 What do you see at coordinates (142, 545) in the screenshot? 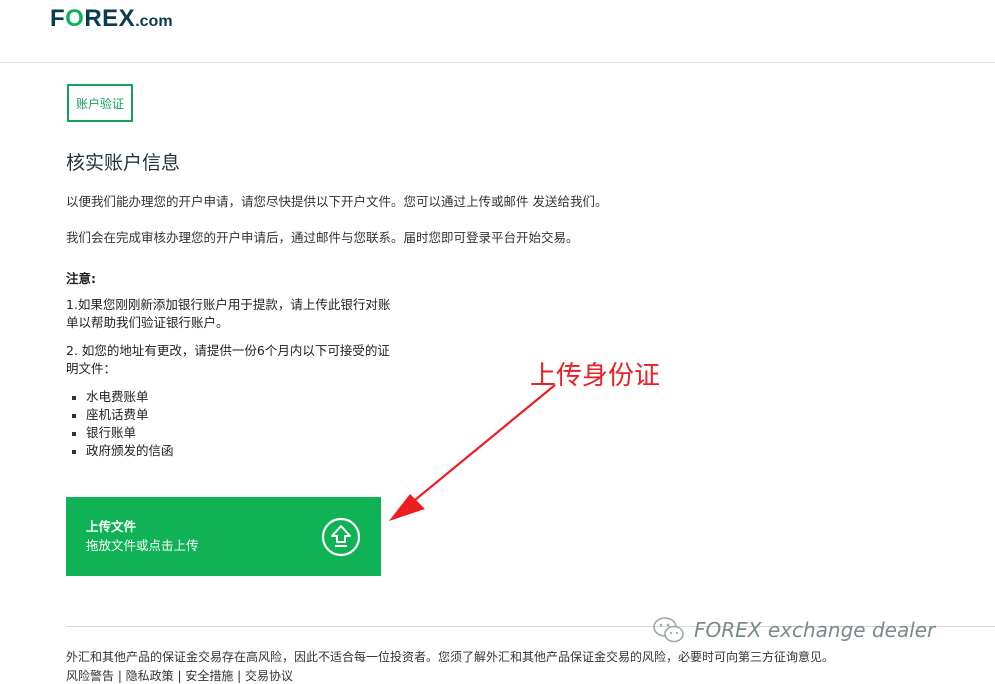
I see `upload-subtitle: 拖放文件或点击上传` at bounding box center [142, 545].